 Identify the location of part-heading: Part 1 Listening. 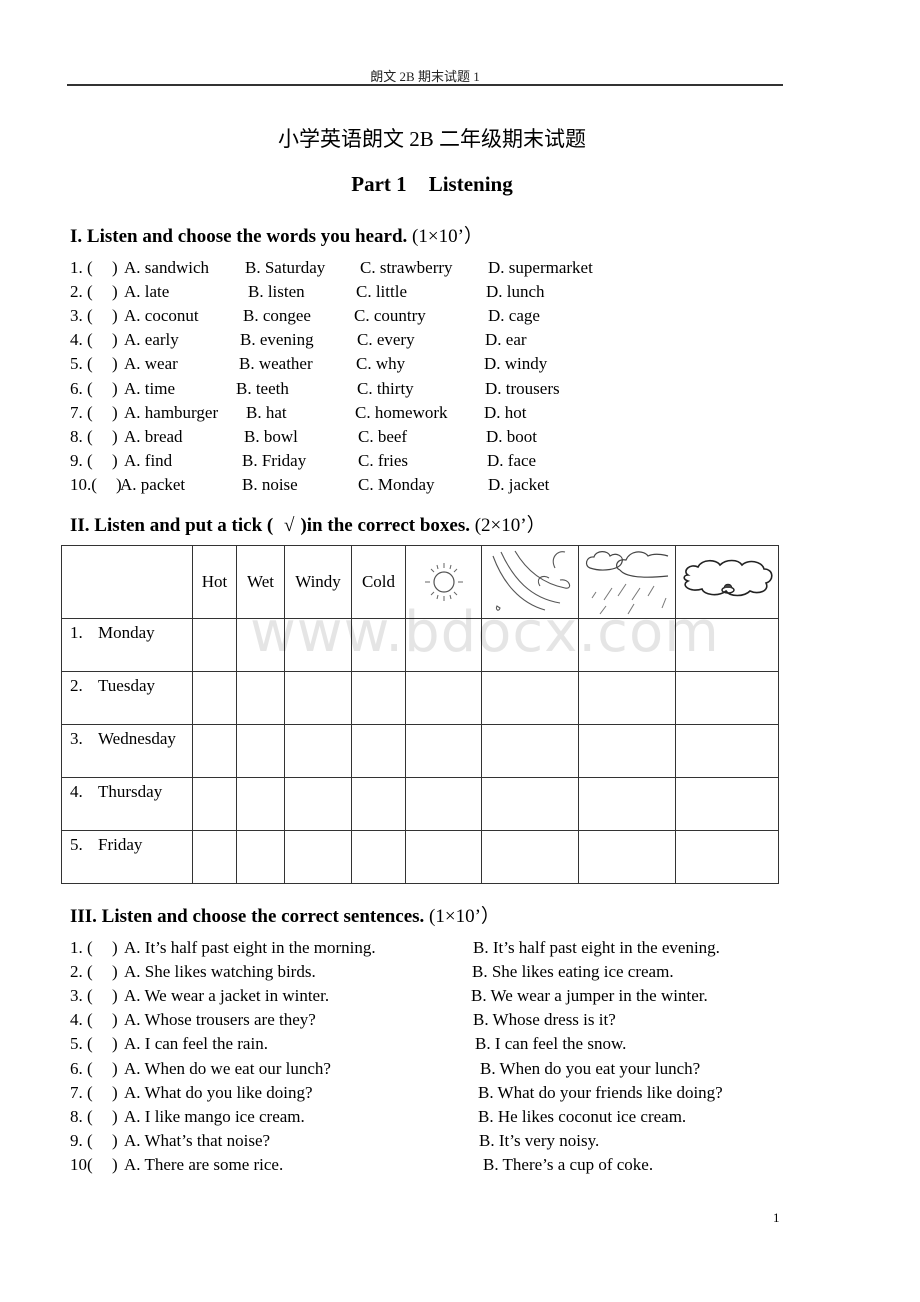
(432, 184).